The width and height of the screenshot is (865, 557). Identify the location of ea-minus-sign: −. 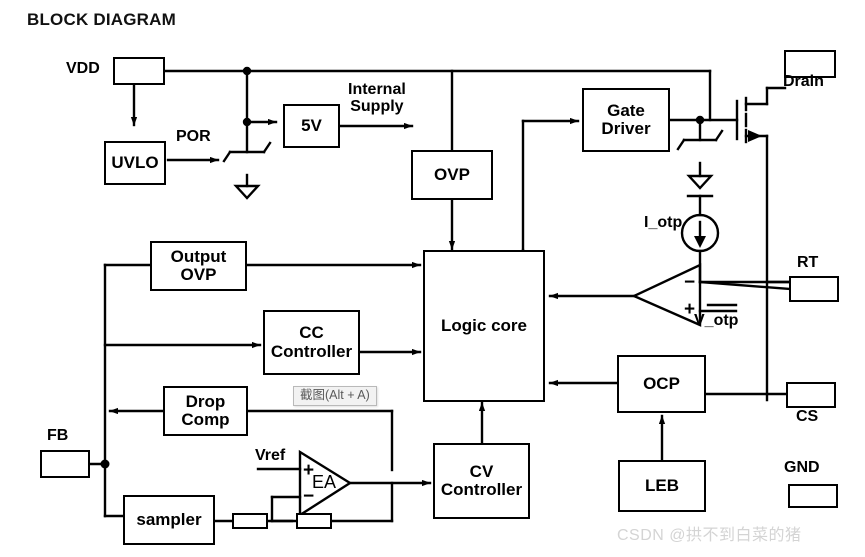
(309, 496).